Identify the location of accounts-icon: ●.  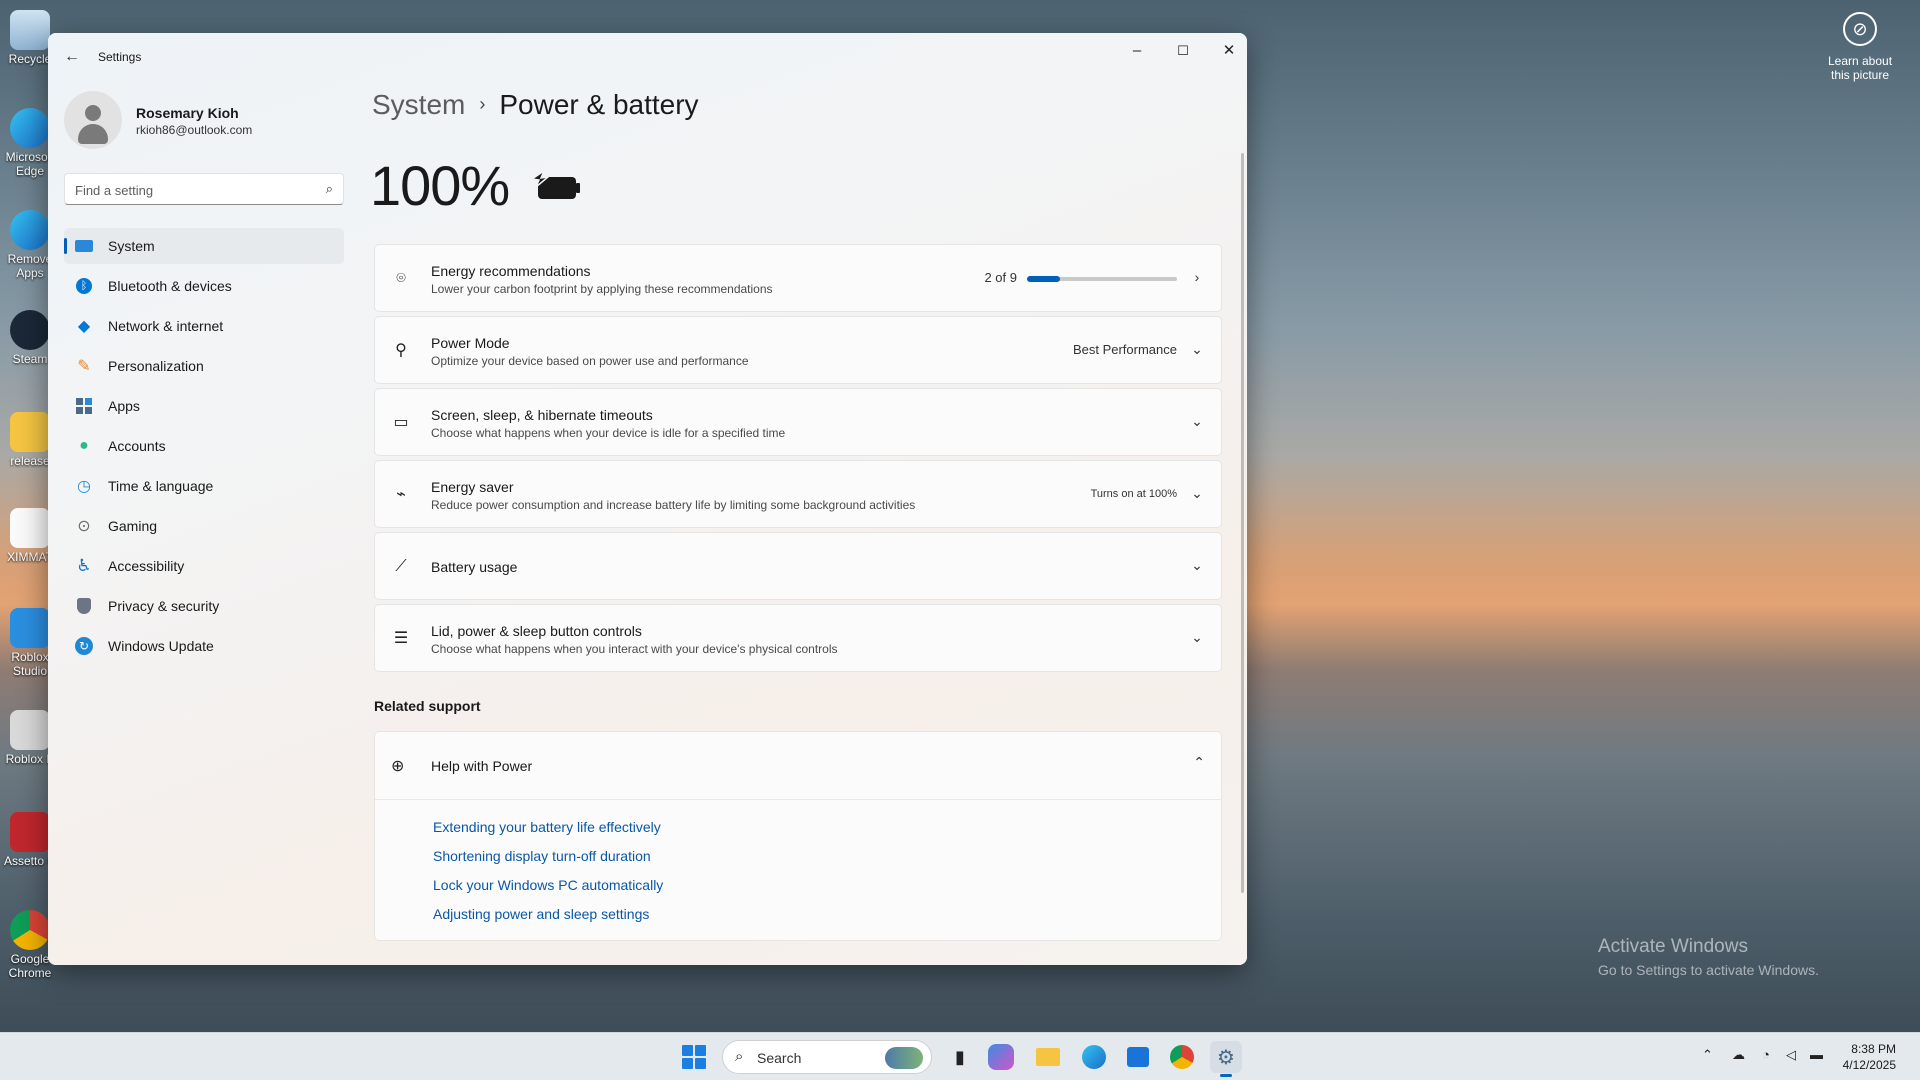
(84, 445).